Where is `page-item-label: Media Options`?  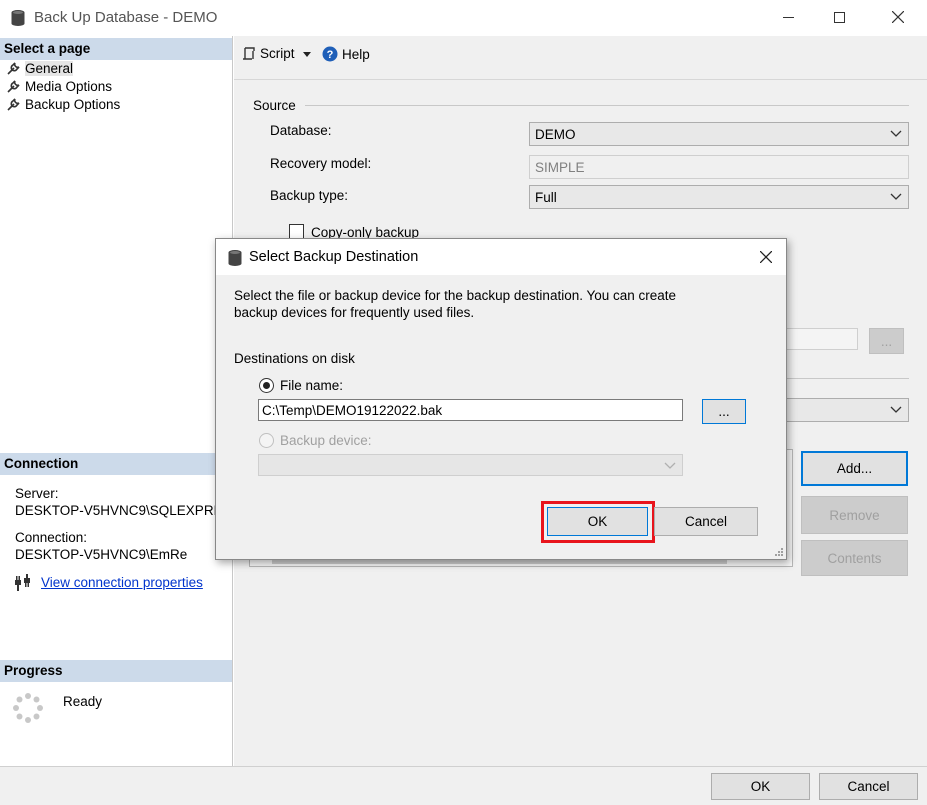
page-item-label: Media Options is located at coordinates (69, 86).